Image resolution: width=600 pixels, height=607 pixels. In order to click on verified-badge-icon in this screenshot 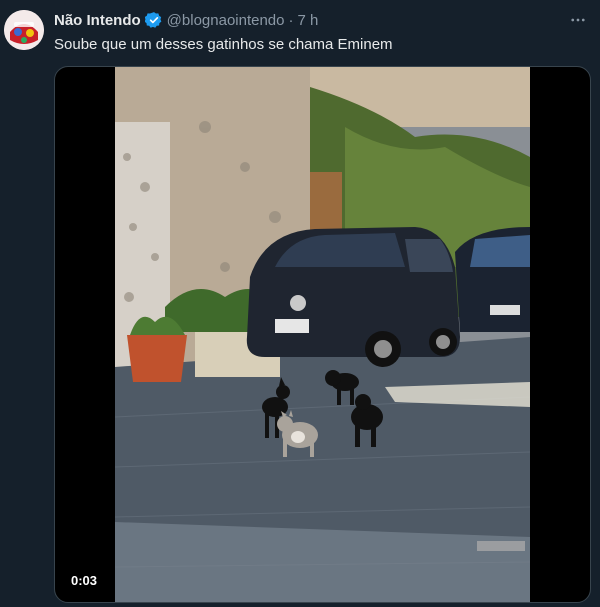, I will do `click(153, 20)`.